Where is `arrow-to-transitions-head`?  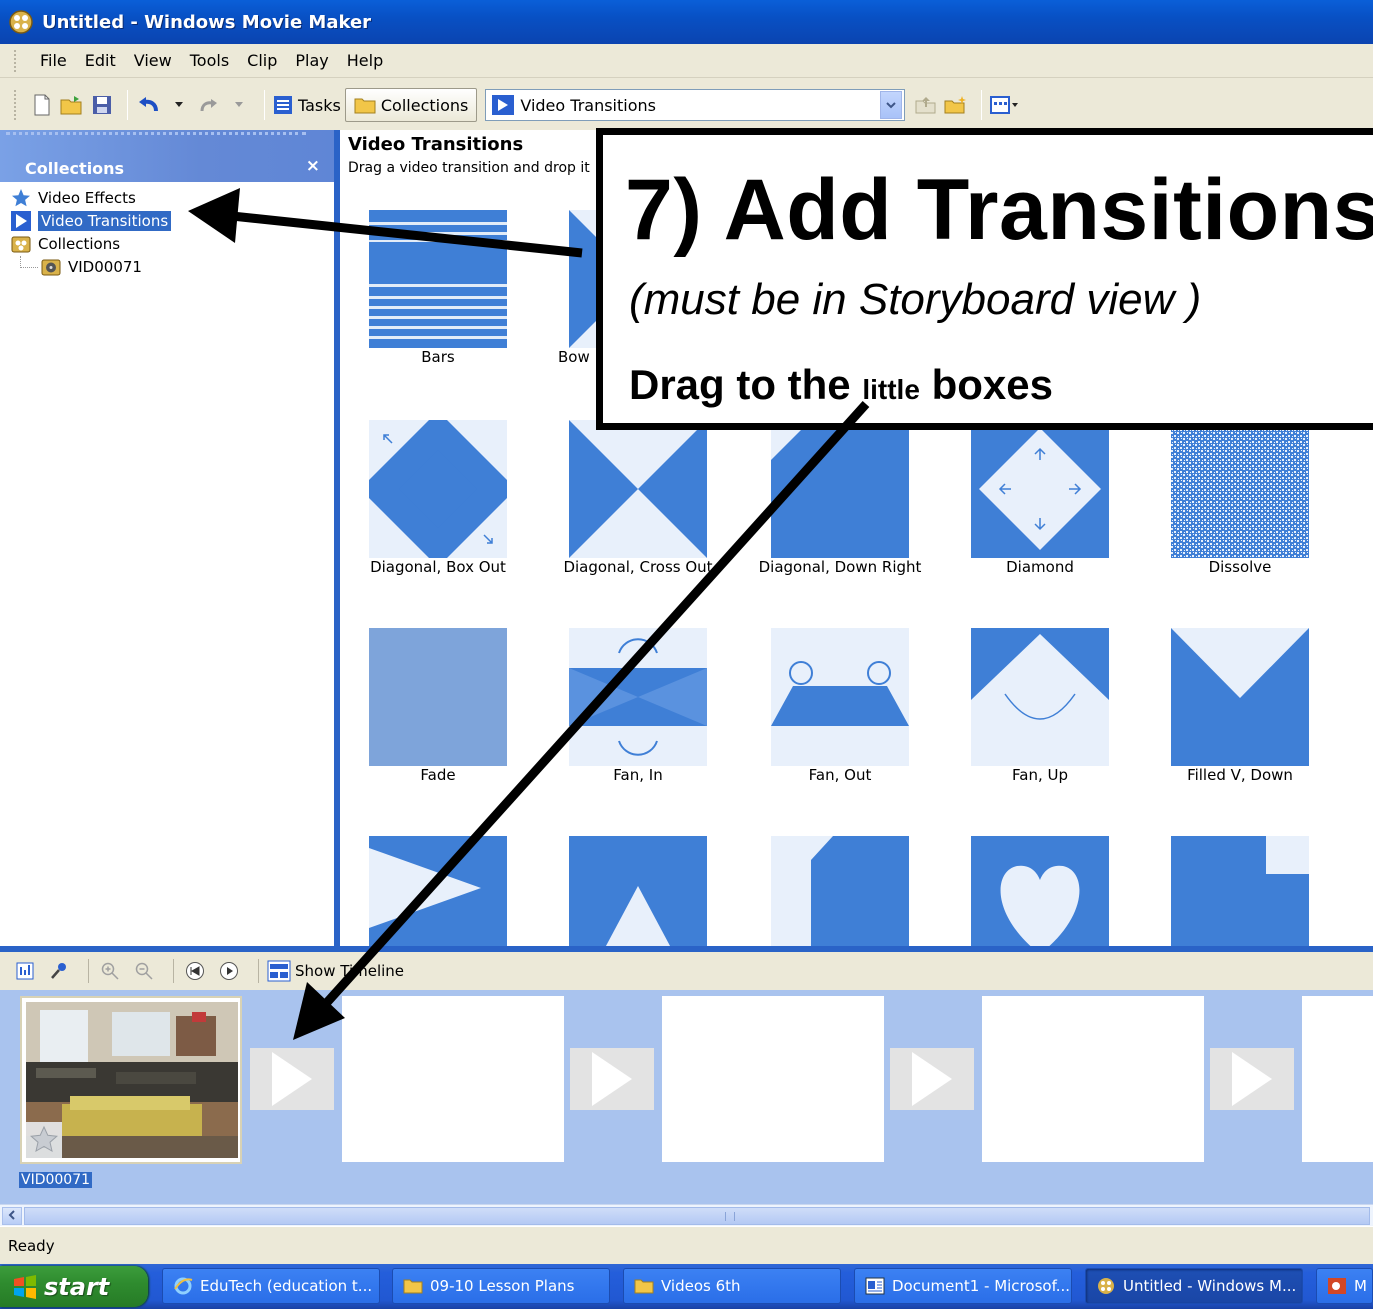
arrow-to-transitions-head is located at coordinates (214, 215).